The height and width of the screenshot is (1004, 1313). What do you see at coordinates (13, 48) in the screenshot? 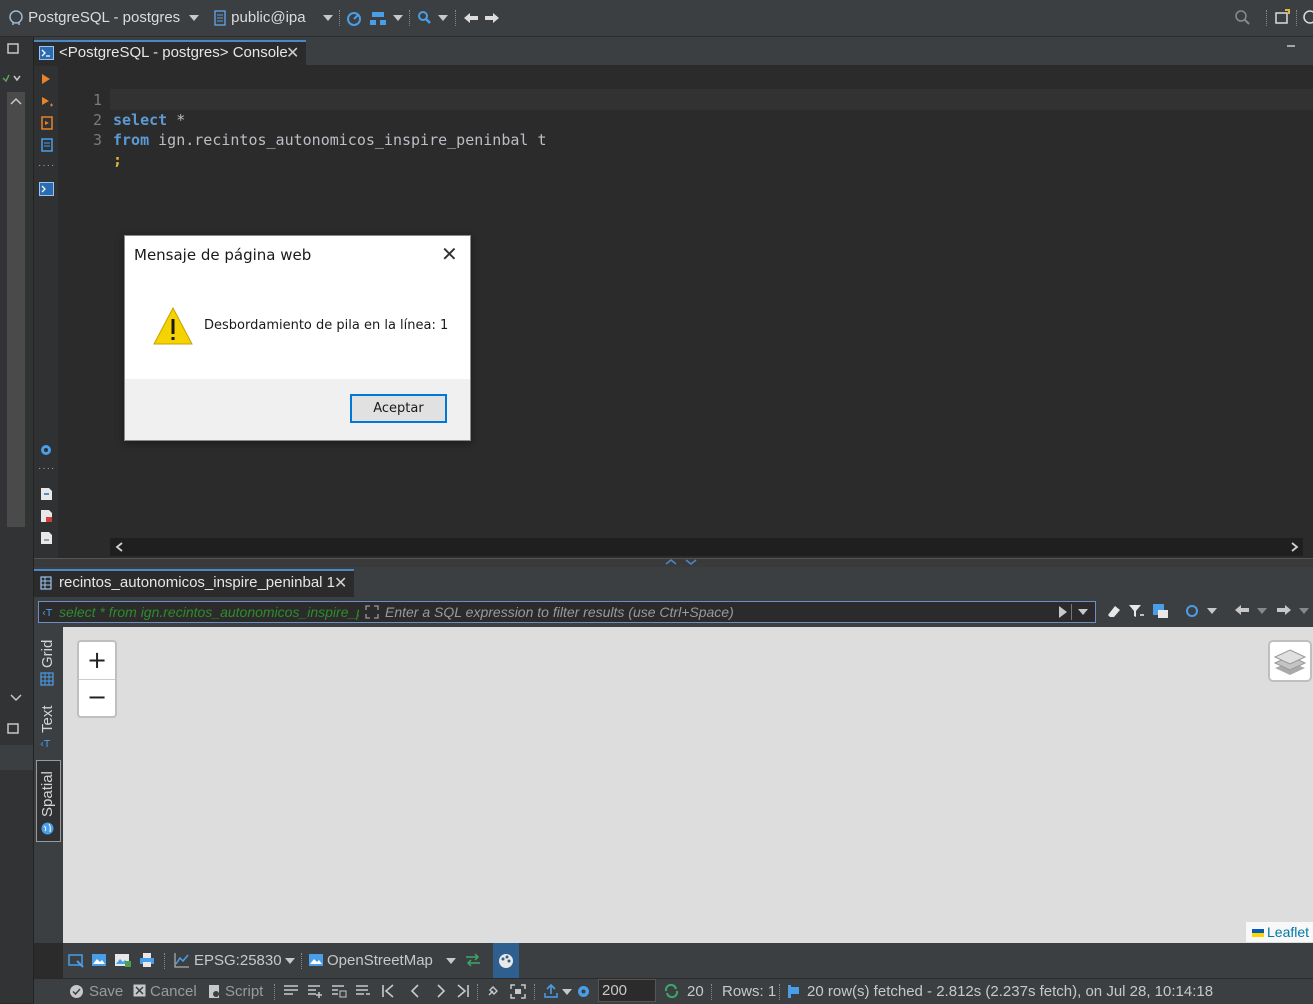
I see `restore-panel-icon` at bounding box center [13, 48].